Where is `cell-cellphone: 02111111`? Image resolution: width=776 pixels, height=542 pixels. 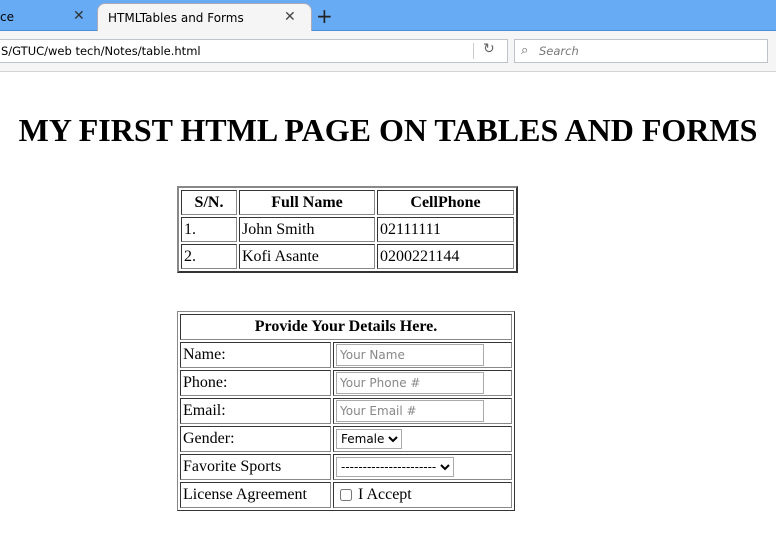
cell-cellphone: 02111111 is located at coordinates (445, 229).